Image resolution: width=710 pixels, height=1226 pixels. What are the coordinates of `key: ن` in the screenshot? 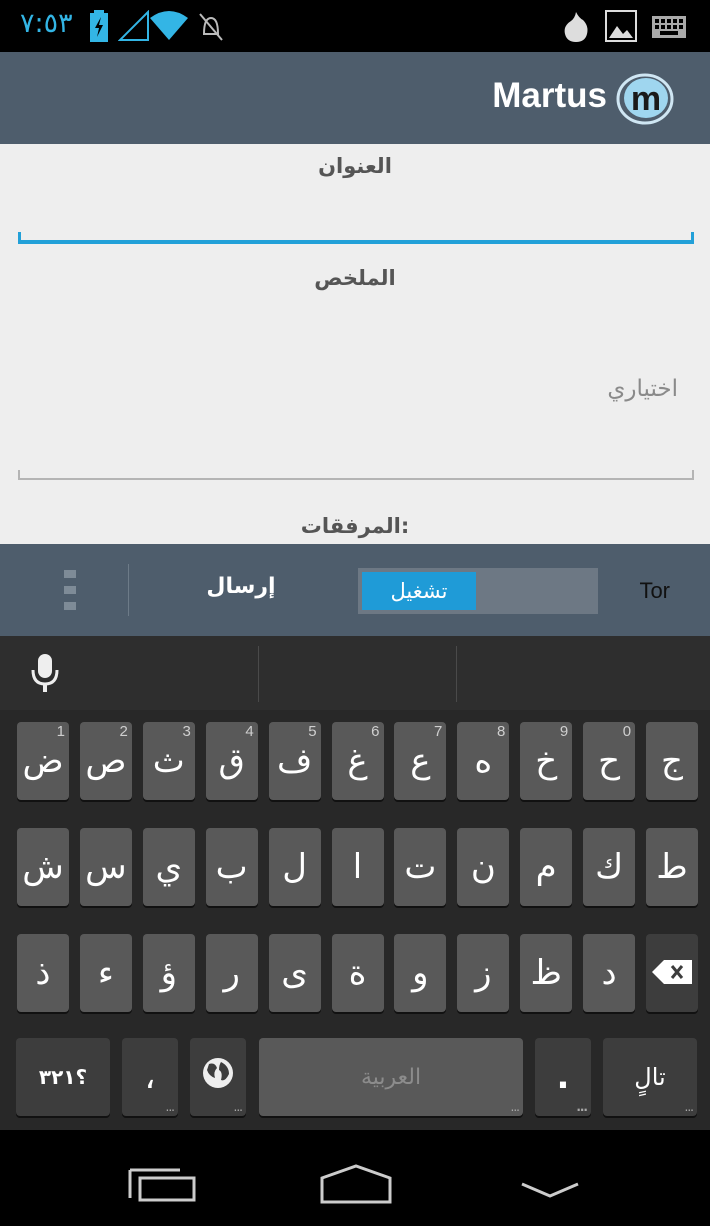 It's located at (483, 867).